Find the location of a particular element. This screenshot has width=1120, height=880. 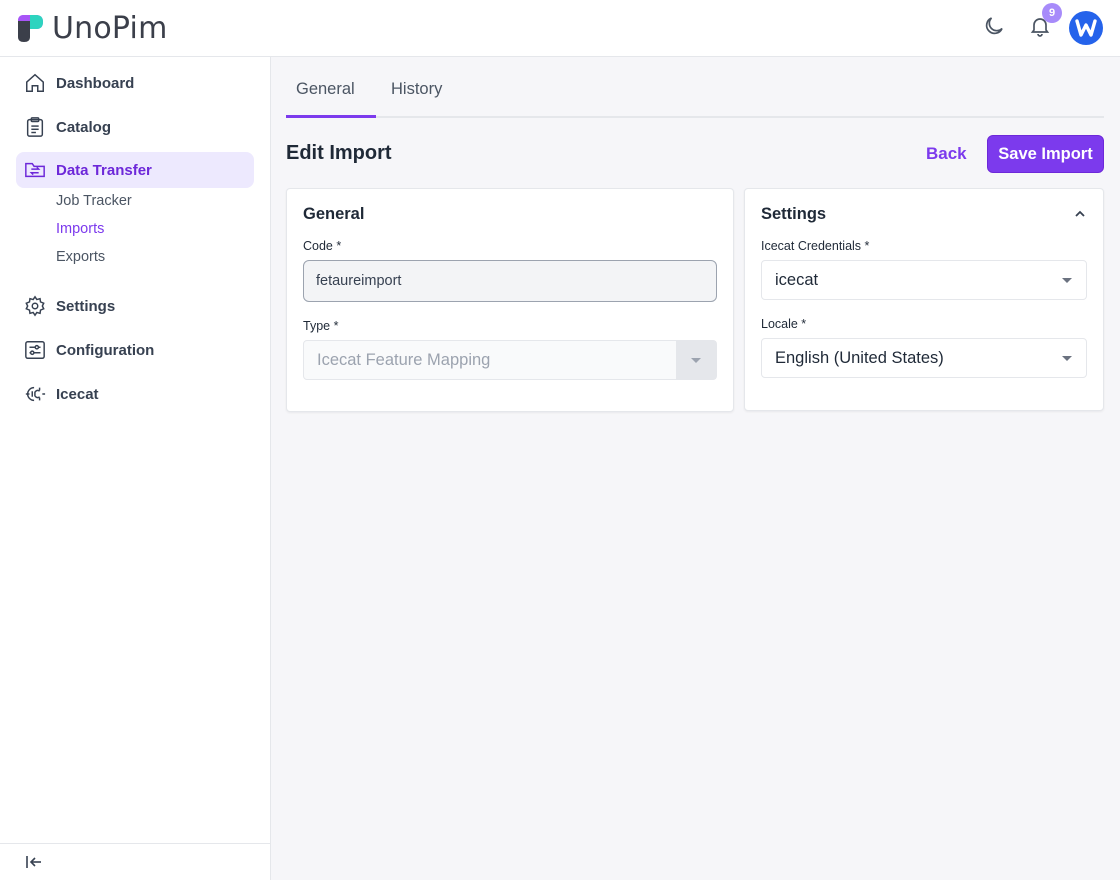

icecat-plug-icon is located at coordinates (35, 394).